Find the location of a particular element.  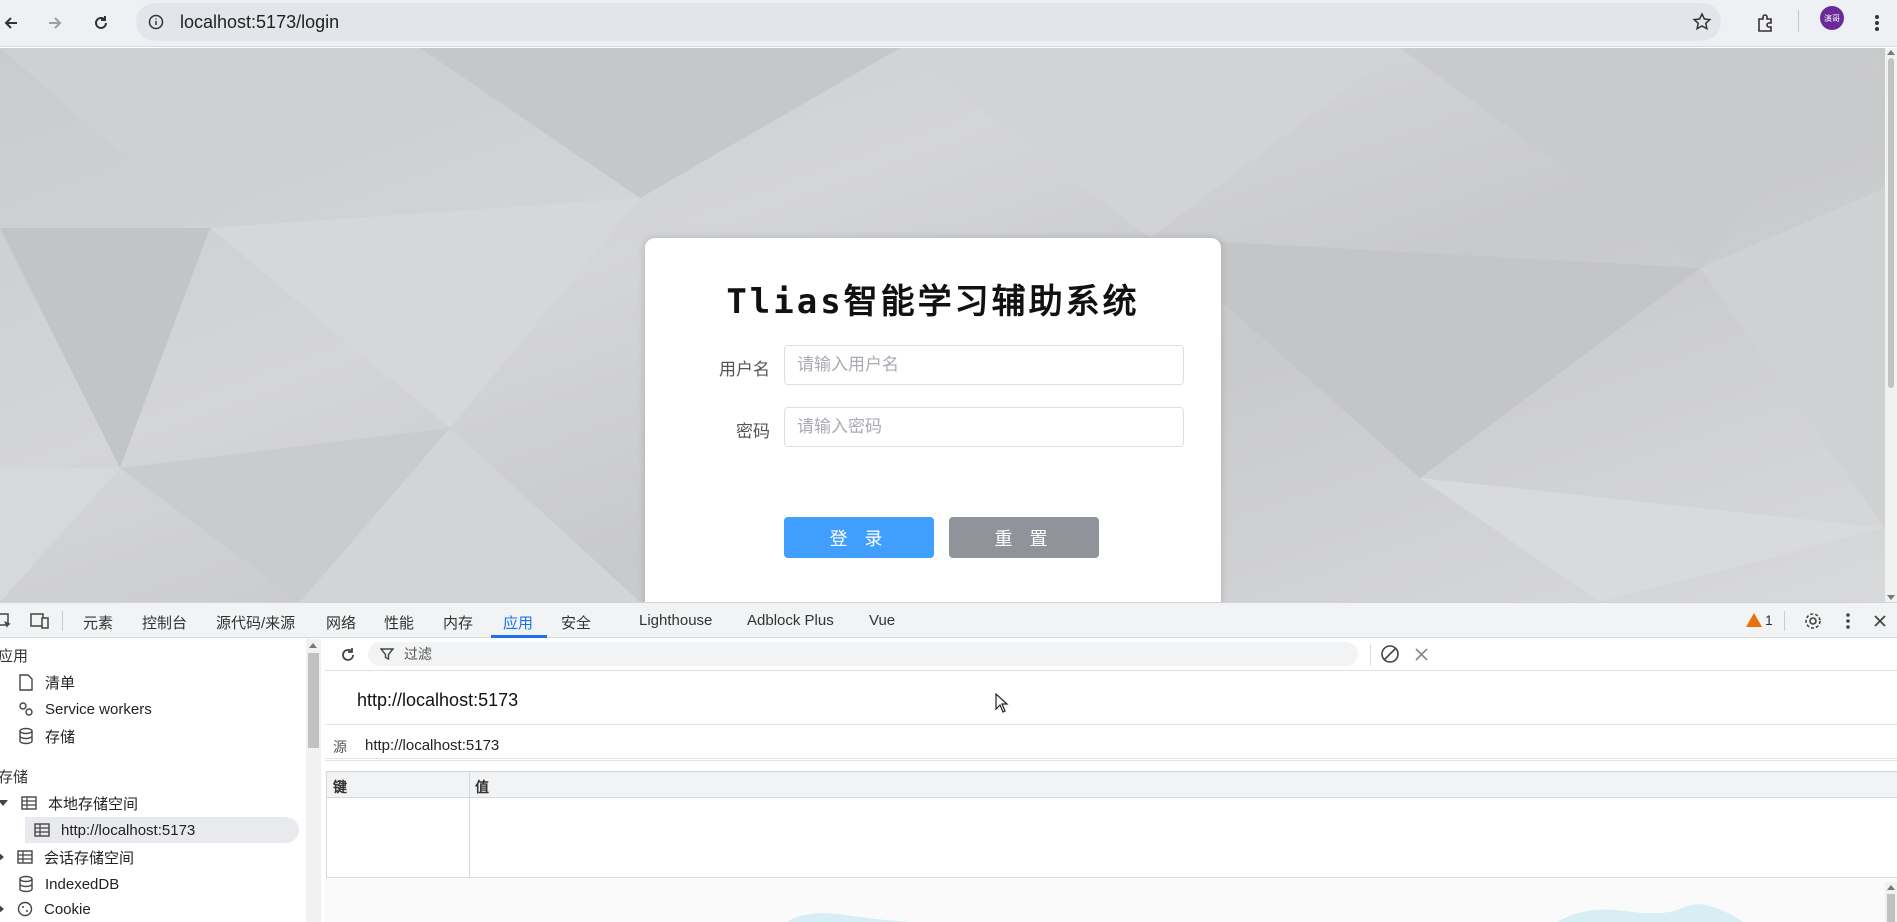

sidebar-item-indexeddb: IndexedDB is located at coordinates (162, 884).